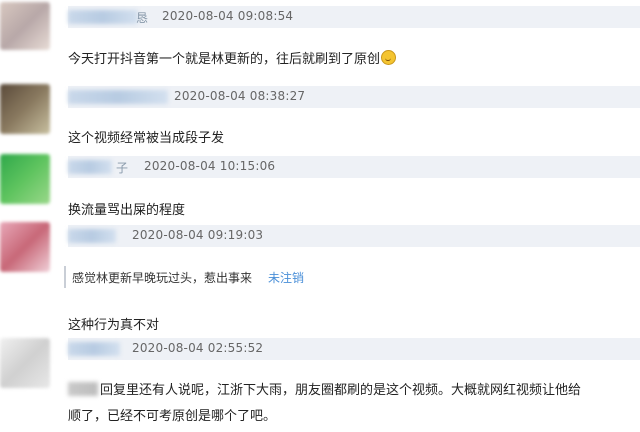  I want to click on reply-text: 感觉林更新早晚玩过头，惹出事来, so click(162, 278).